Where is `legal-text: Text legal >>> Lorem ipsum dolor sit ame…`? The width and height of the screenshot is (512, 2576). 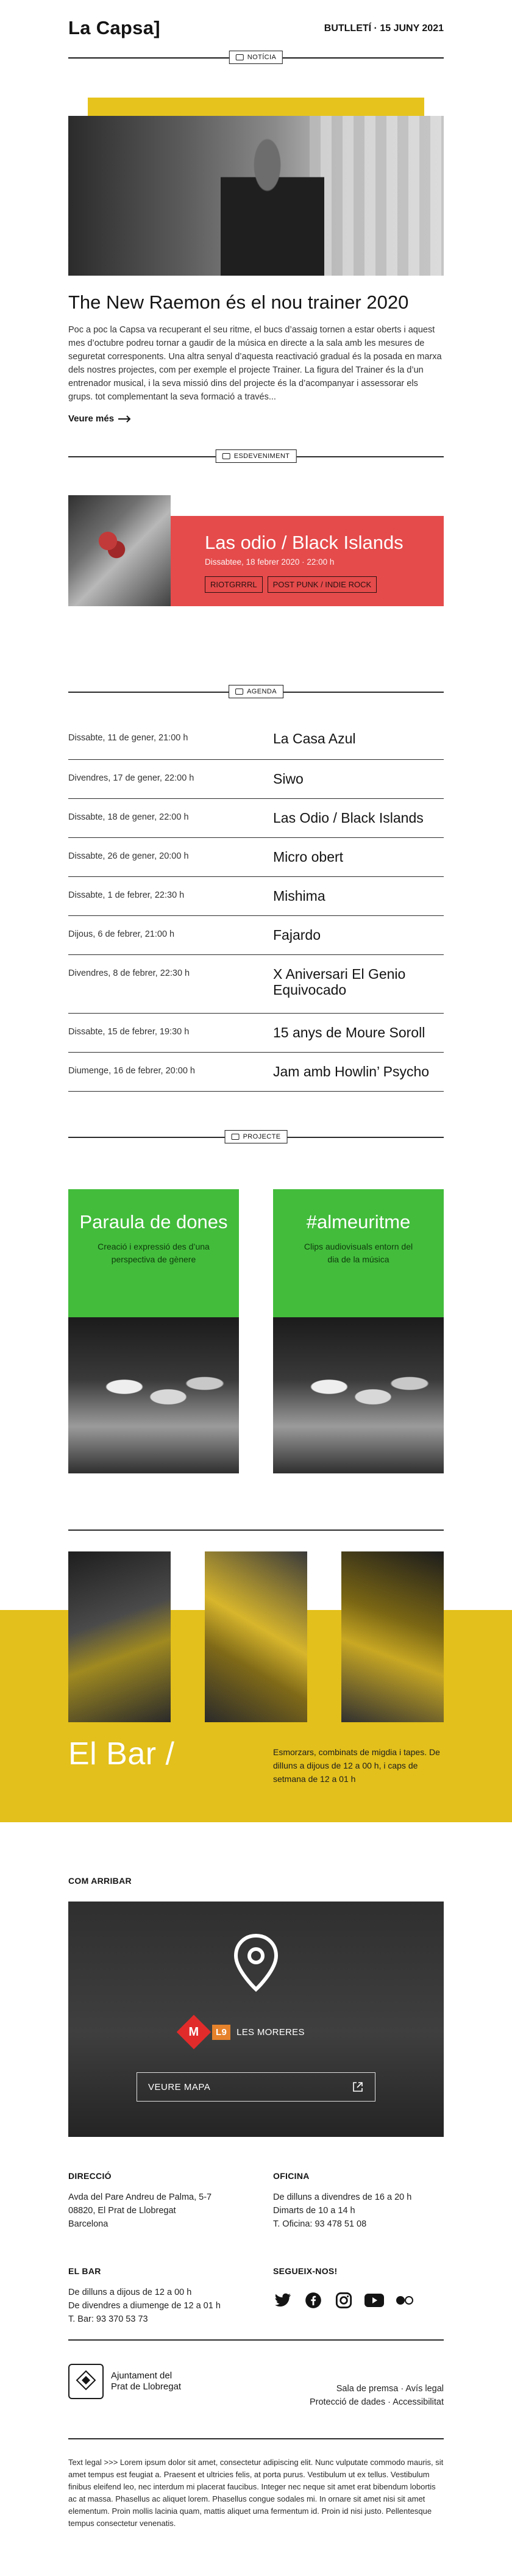
legal-text: Text legal >>> Lorem ipsum dolor sit ame… is located at coordinates (256, 2493).